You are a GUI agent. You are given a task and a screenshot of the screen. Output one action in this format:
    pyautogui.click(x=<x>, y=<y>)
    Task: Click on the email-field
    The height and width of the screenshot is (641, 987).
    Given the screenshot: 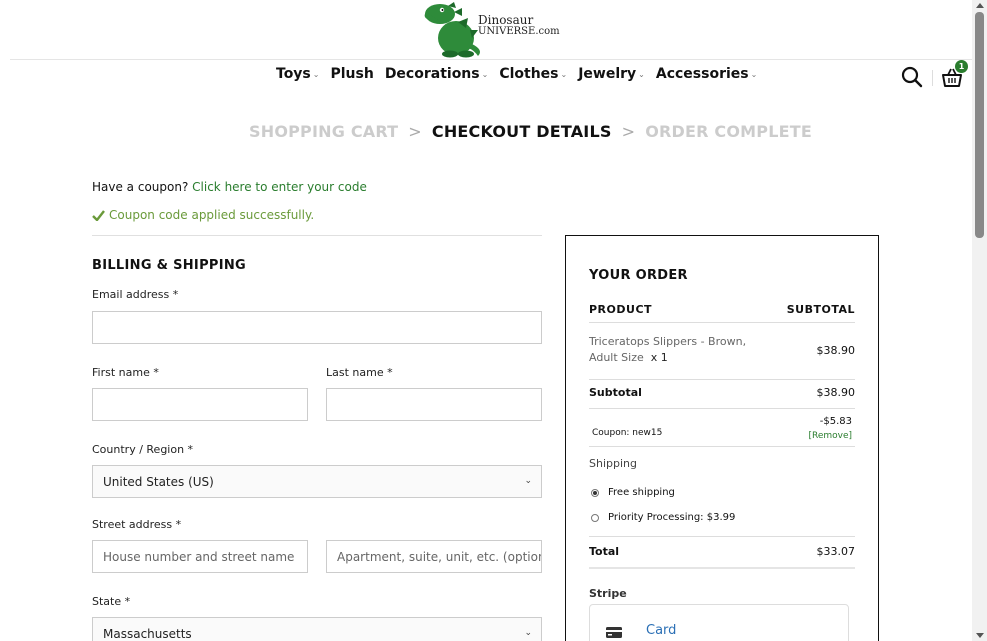 What is the action you would take?
    pyautogui.click(x=317, y=327)
    